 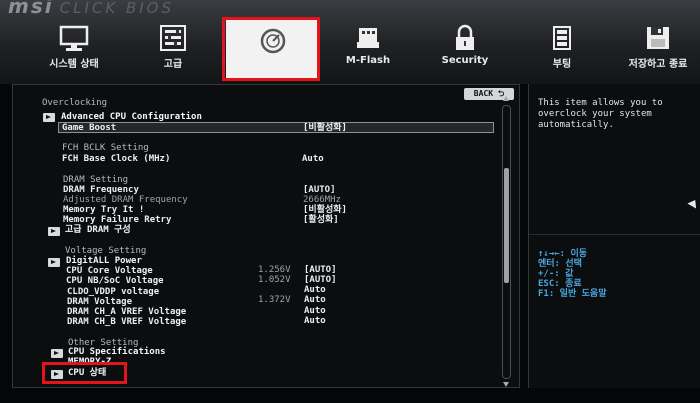 I want to click on scrollbar, so click(x=506, y=242).